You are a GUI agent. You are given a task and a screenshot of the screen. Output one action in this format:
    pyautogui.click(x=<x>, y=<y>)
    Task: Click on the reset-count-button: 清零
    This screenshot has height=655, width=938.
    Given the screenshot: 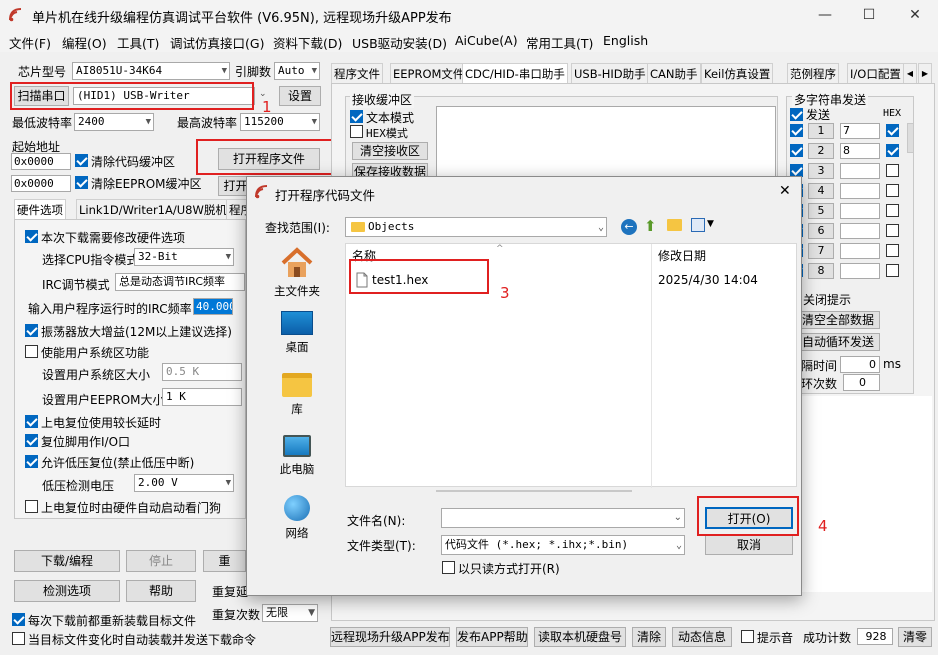 What is the action you would take?
    pyautogui.click(x=915, y=637)
    